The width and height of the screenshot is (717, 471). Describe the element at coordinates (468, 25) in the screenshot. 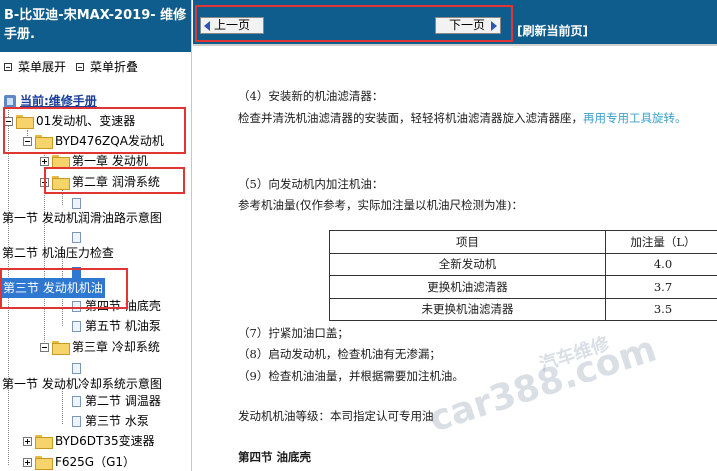

I see `next-page-button: 下一页` at that location.